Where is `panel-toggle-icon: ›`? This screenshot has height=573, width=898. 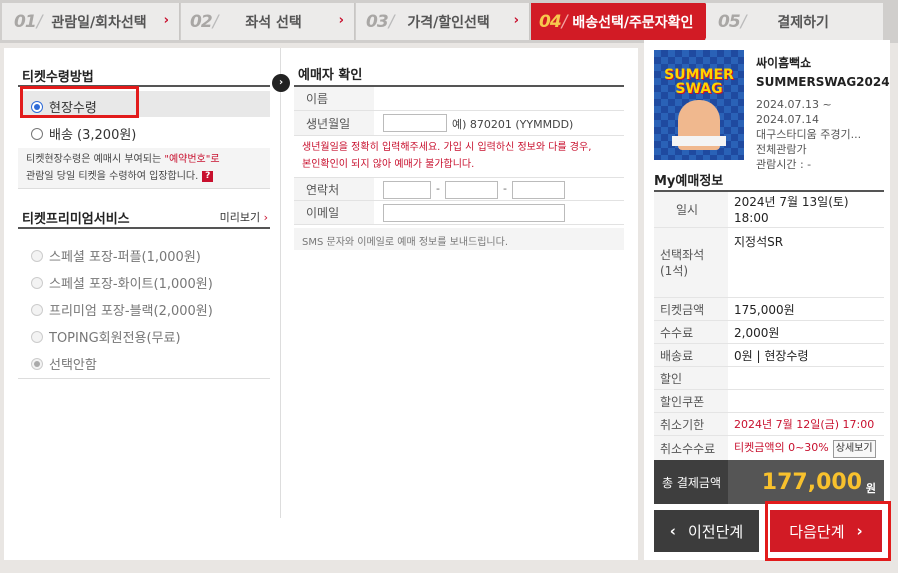
panel-toggle-icon: › is located at coordinates (281, 83).